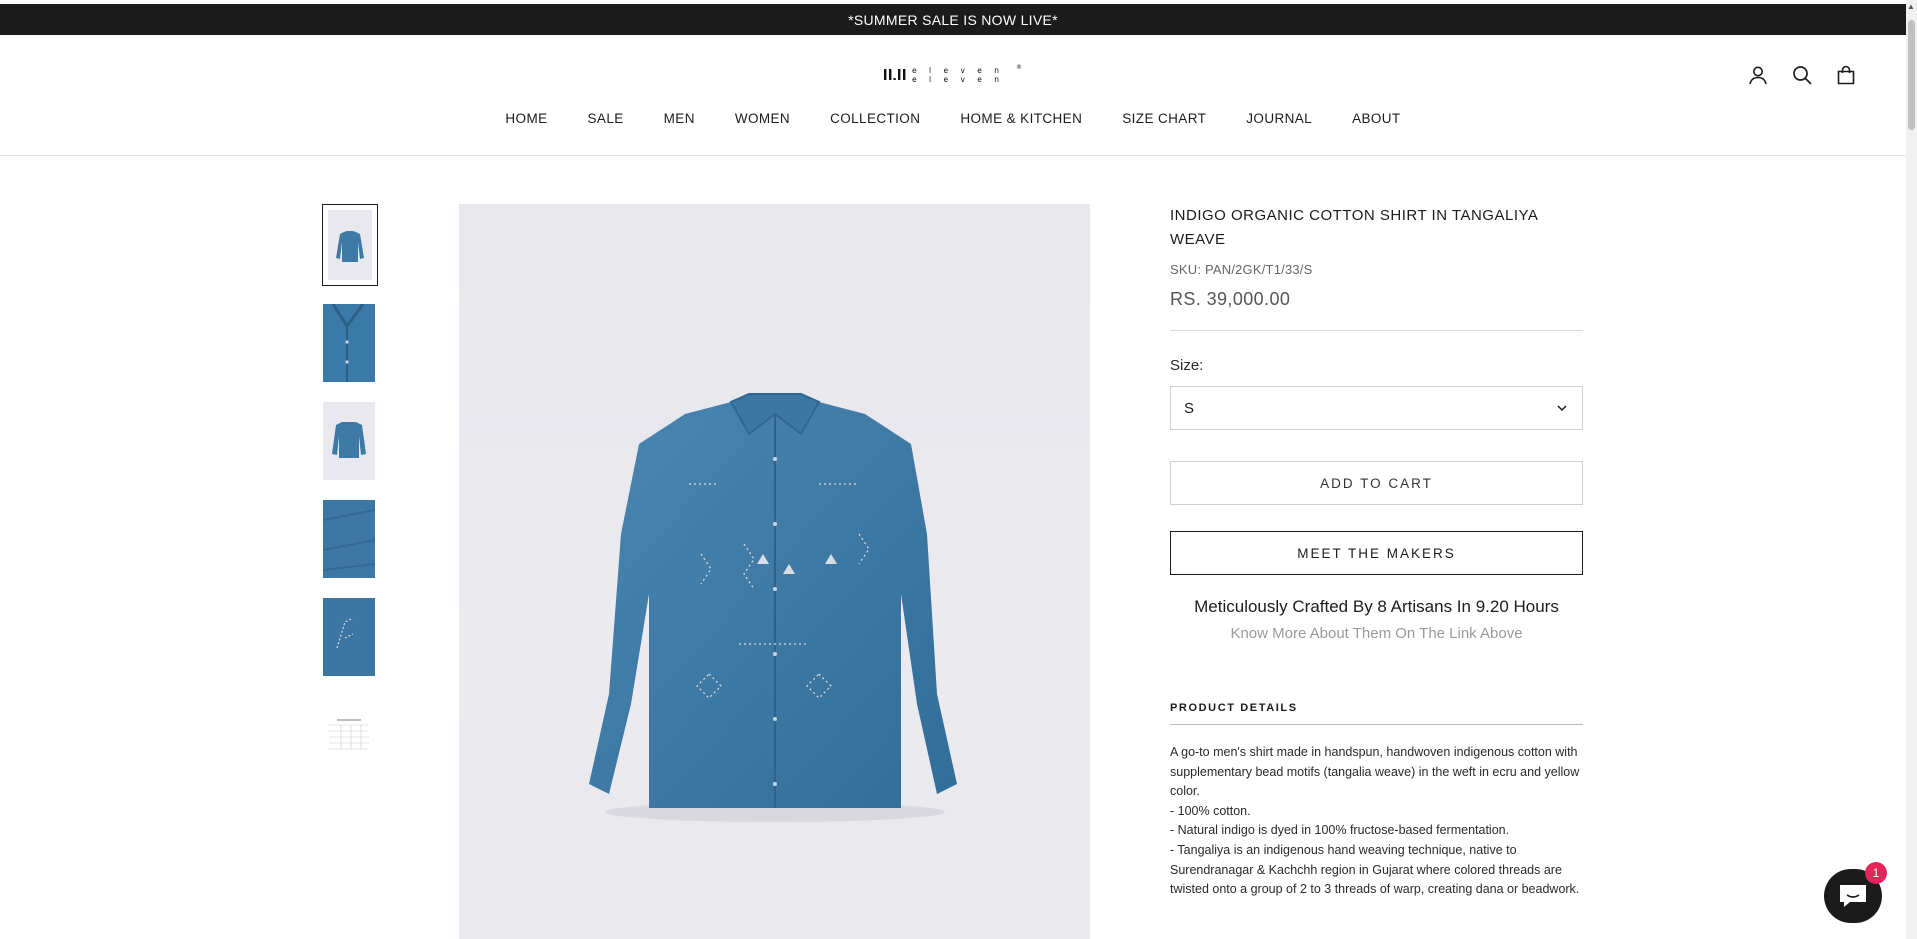 The width and height of the screenshot is (1917, 939). Describe the element at coordinates (349, 735) in the screenshot. I see `thumbnail-size-chart` at that location.